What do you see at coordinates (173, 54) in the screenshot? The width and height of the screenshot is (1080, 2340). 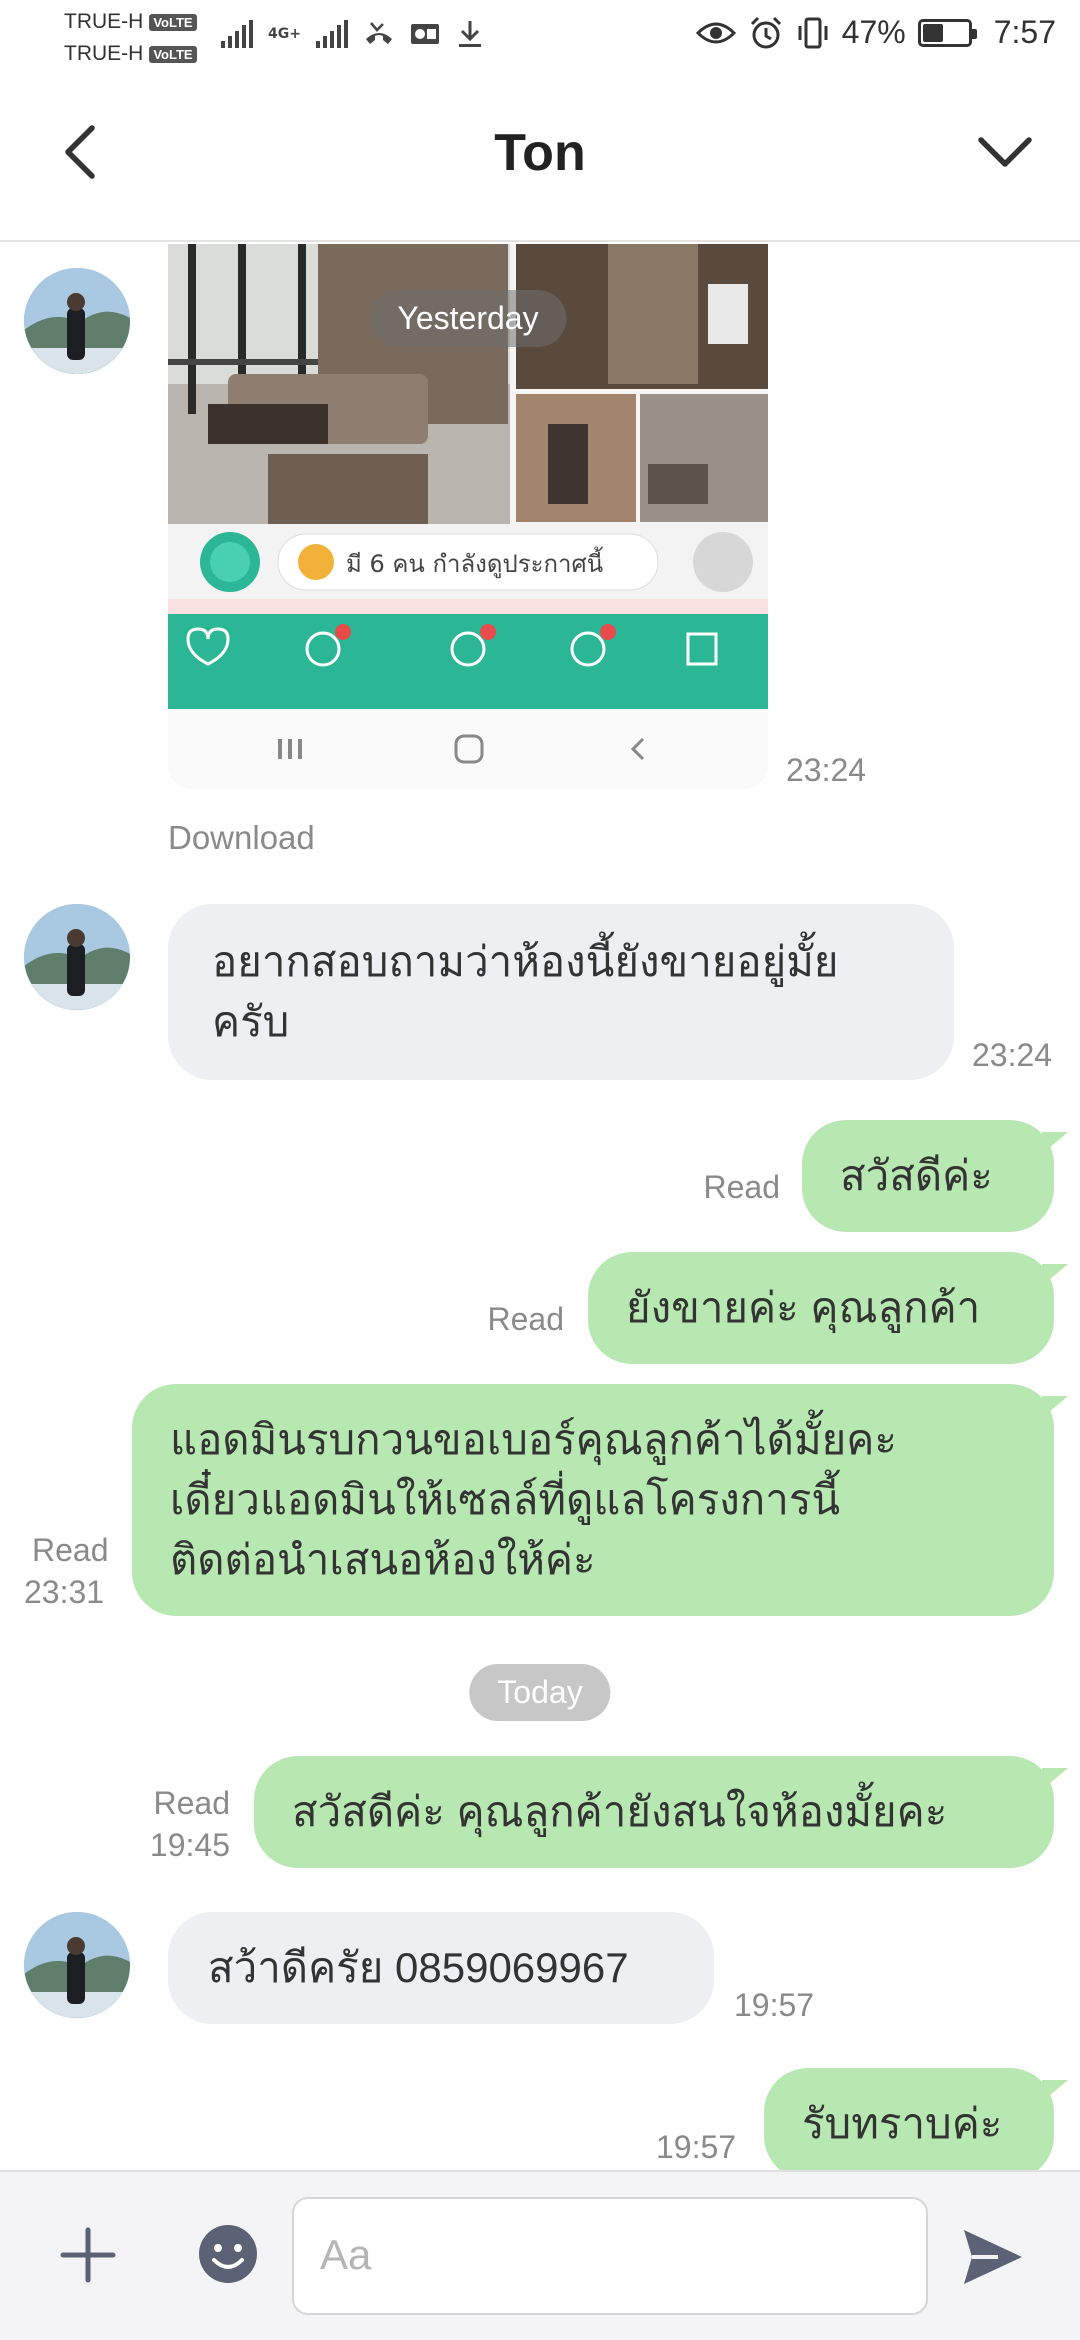 I see `volte-badge-2: VoLTE` at bounding box center [173, 54].